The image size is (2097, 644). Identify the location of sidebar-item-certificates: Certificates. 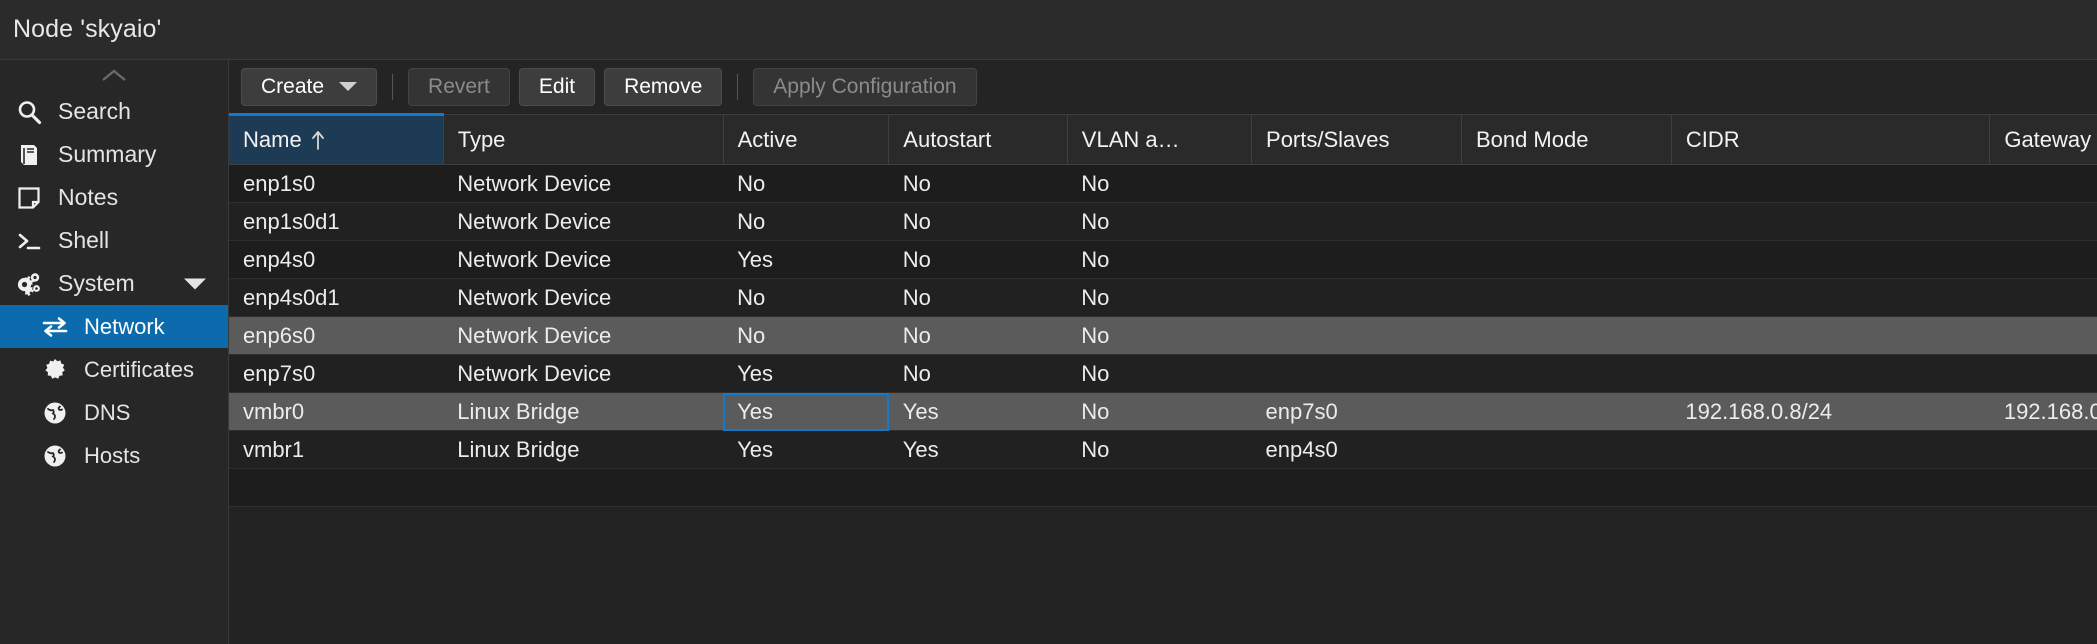
(114, 369).